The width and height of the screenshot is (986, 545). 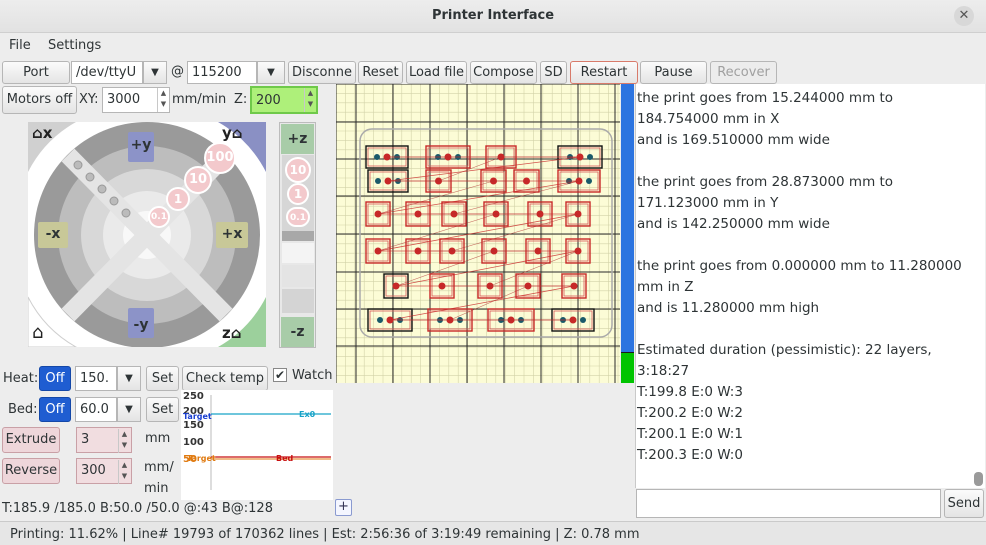 I want to click on log-line: and is 11.280000 mm high, so click(x=728, y=308).